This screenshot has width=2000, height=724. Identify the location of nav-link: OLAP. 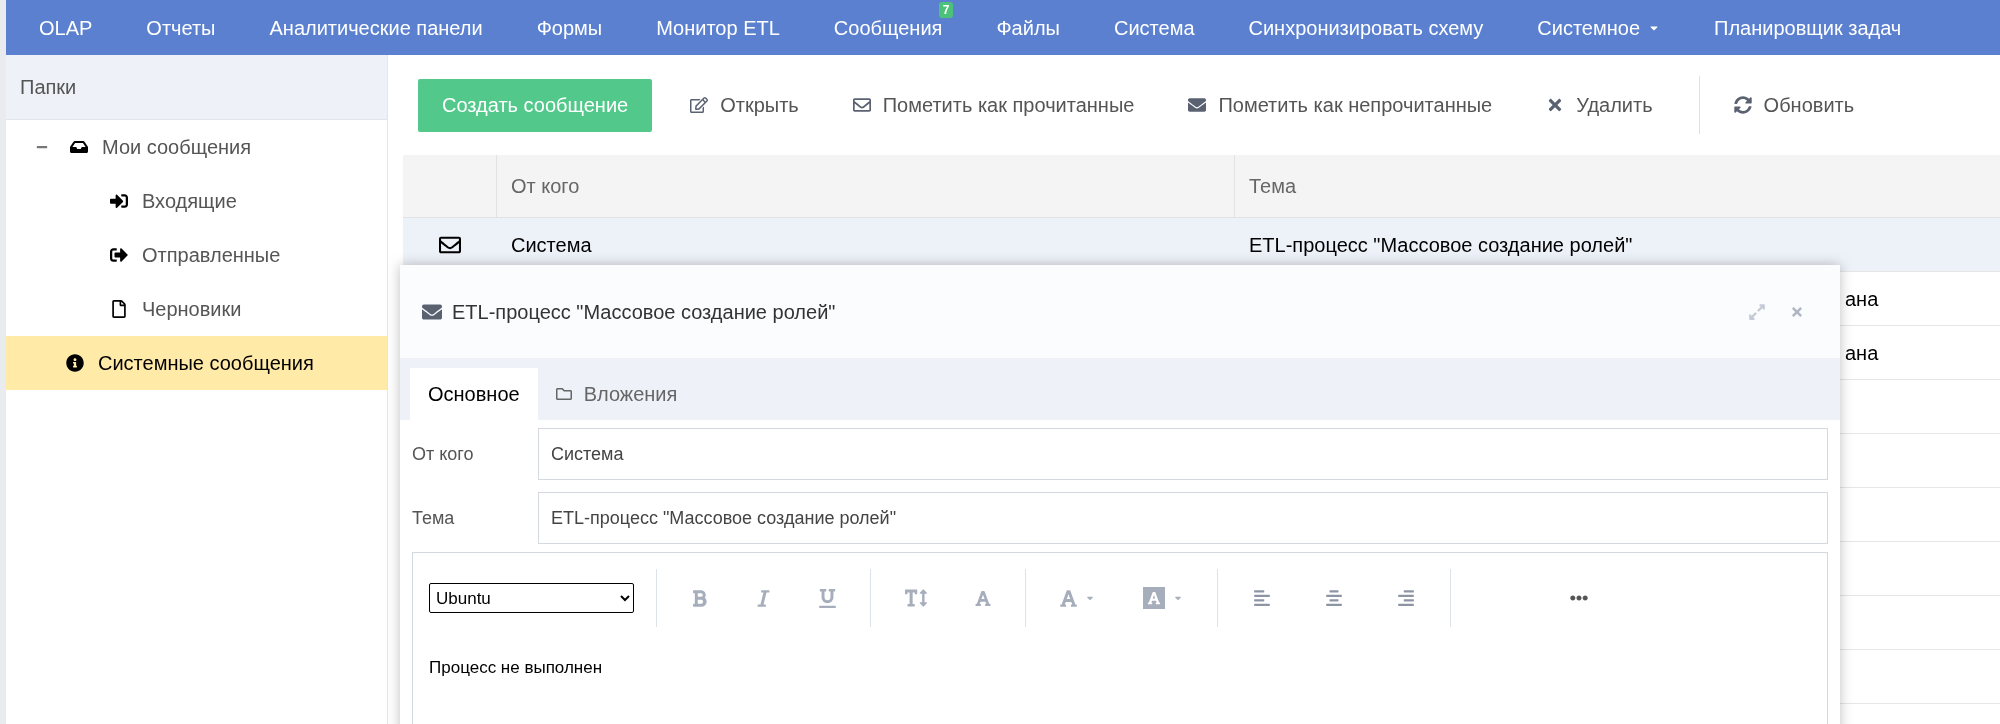
(66, 27).